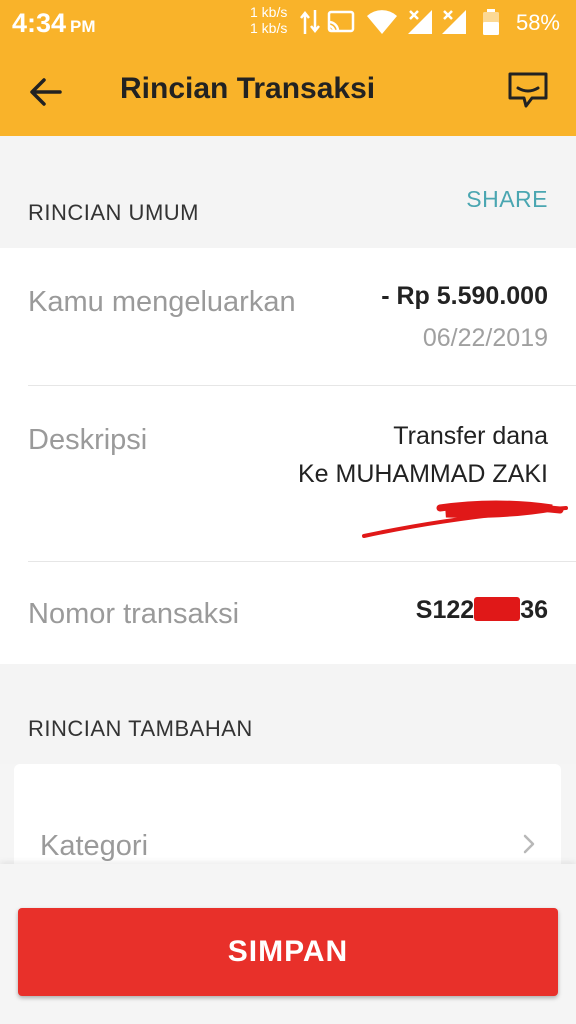  What do you see at coordinates (113, 212) in the screenshot?
I see `general-section-title: RINCIAN UMUM` at bounding box center [113, 212].